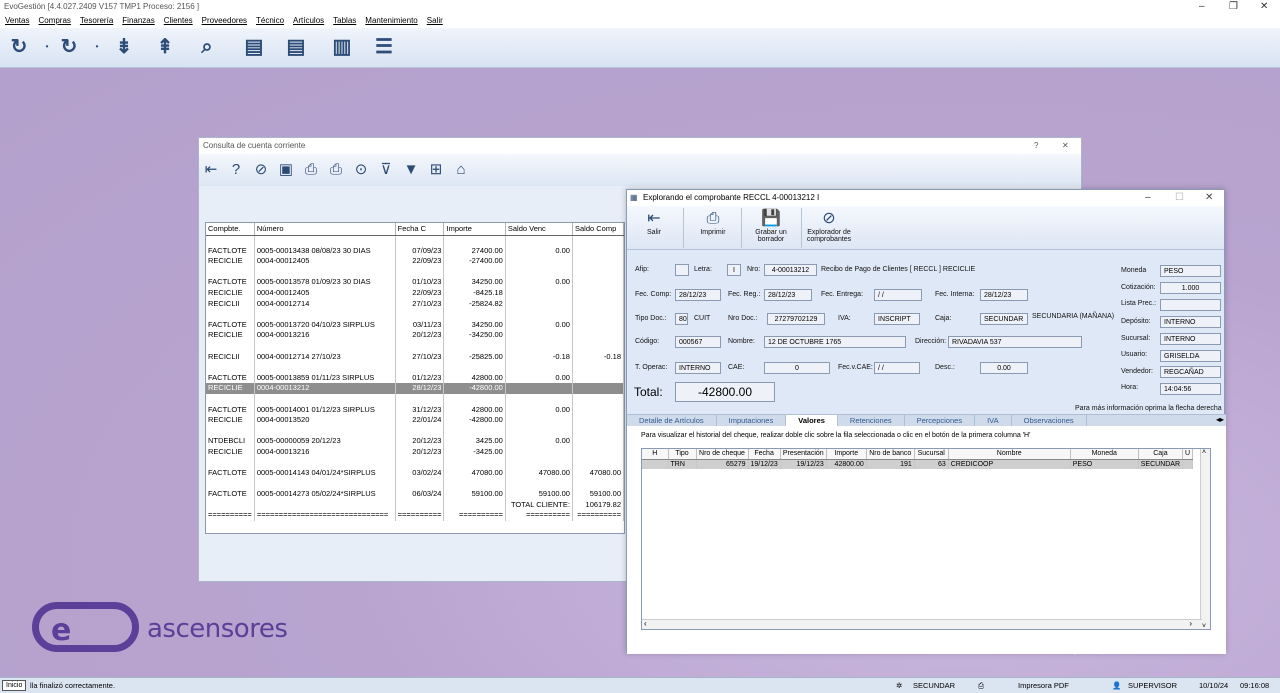 This screenshot has width=1280, height=693. I want to click on column-header: Compbte., so click(230, 229).